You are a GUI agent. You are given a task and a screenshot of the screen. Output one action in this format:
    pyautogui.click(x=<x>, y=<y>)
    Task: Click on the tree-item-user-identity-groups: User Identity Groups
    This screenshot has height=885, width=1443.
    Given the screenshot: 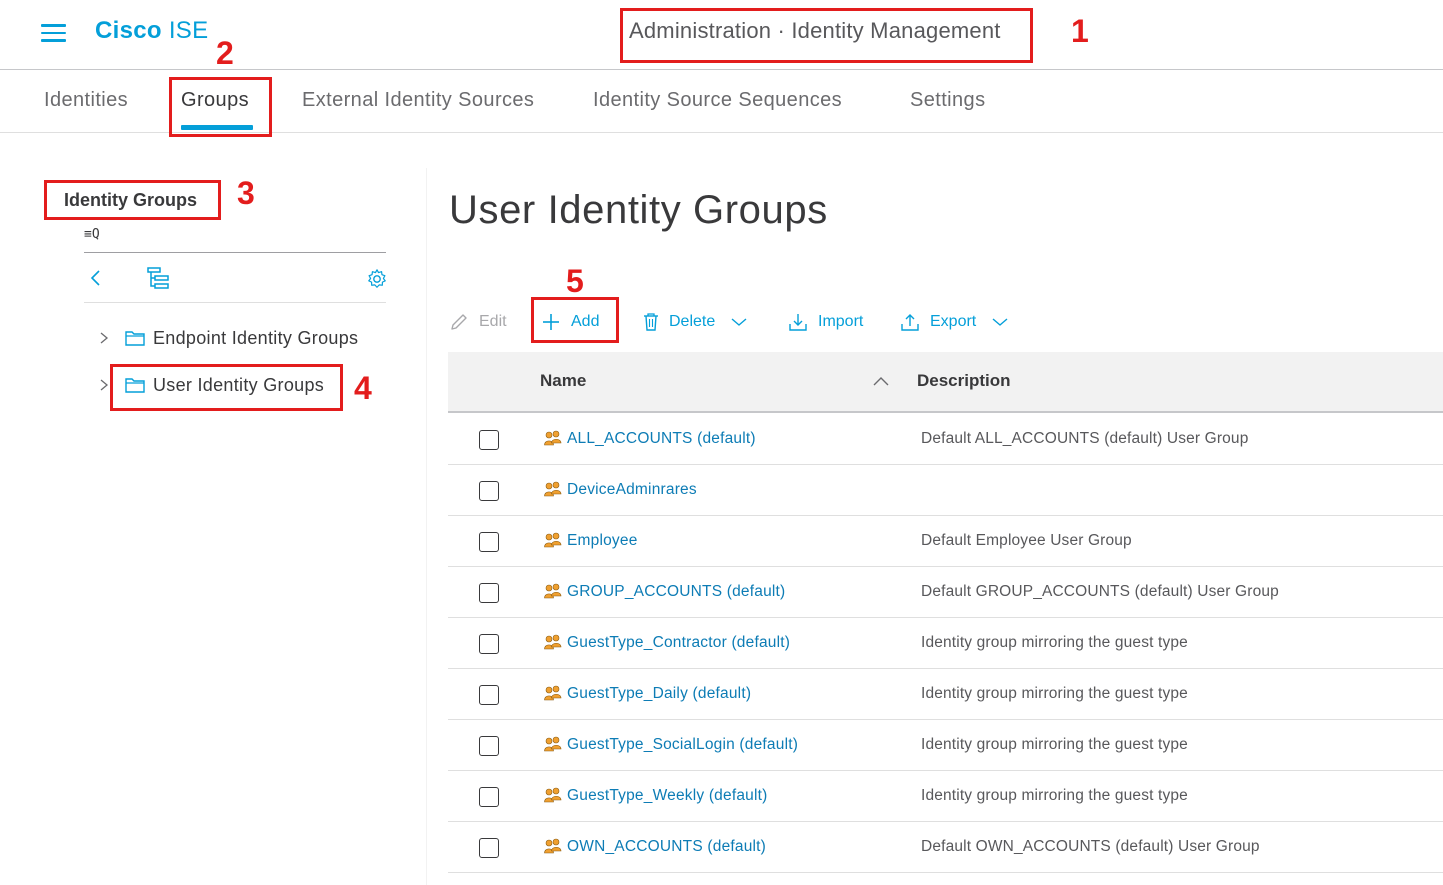 What is the action you would take?
    pyautogui.click(x=210, y=385)
    